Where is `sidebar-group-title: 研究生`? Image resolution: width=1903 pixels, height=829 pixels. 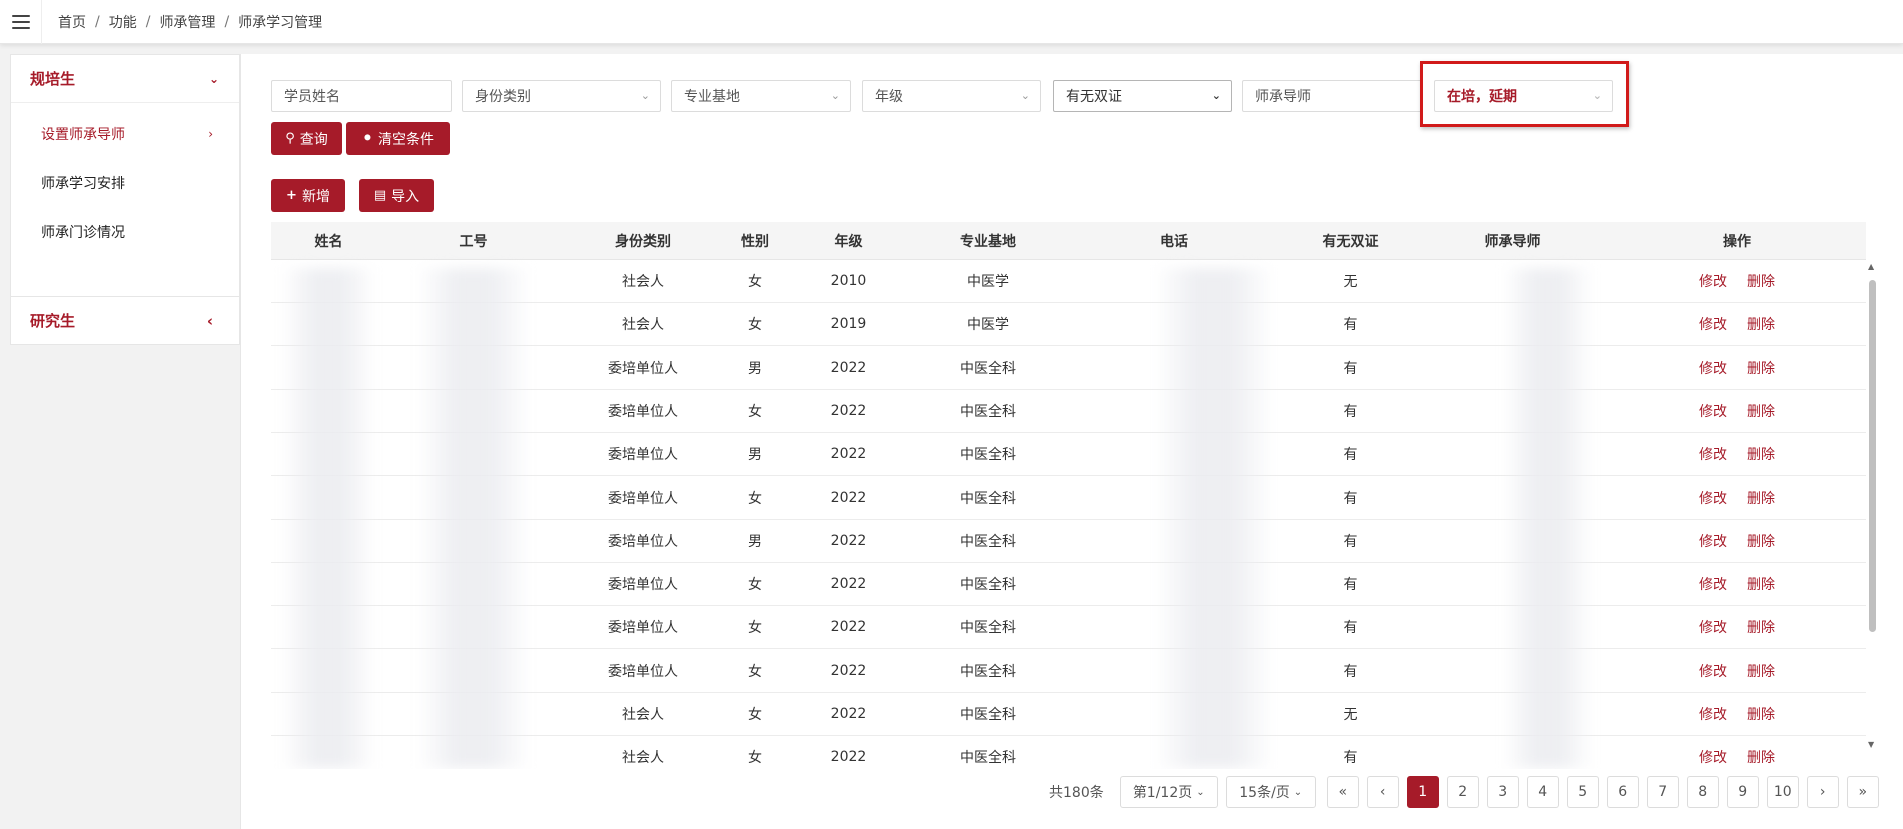 sidebar-group-title: 研究生 is located at coordinates (53, 321).